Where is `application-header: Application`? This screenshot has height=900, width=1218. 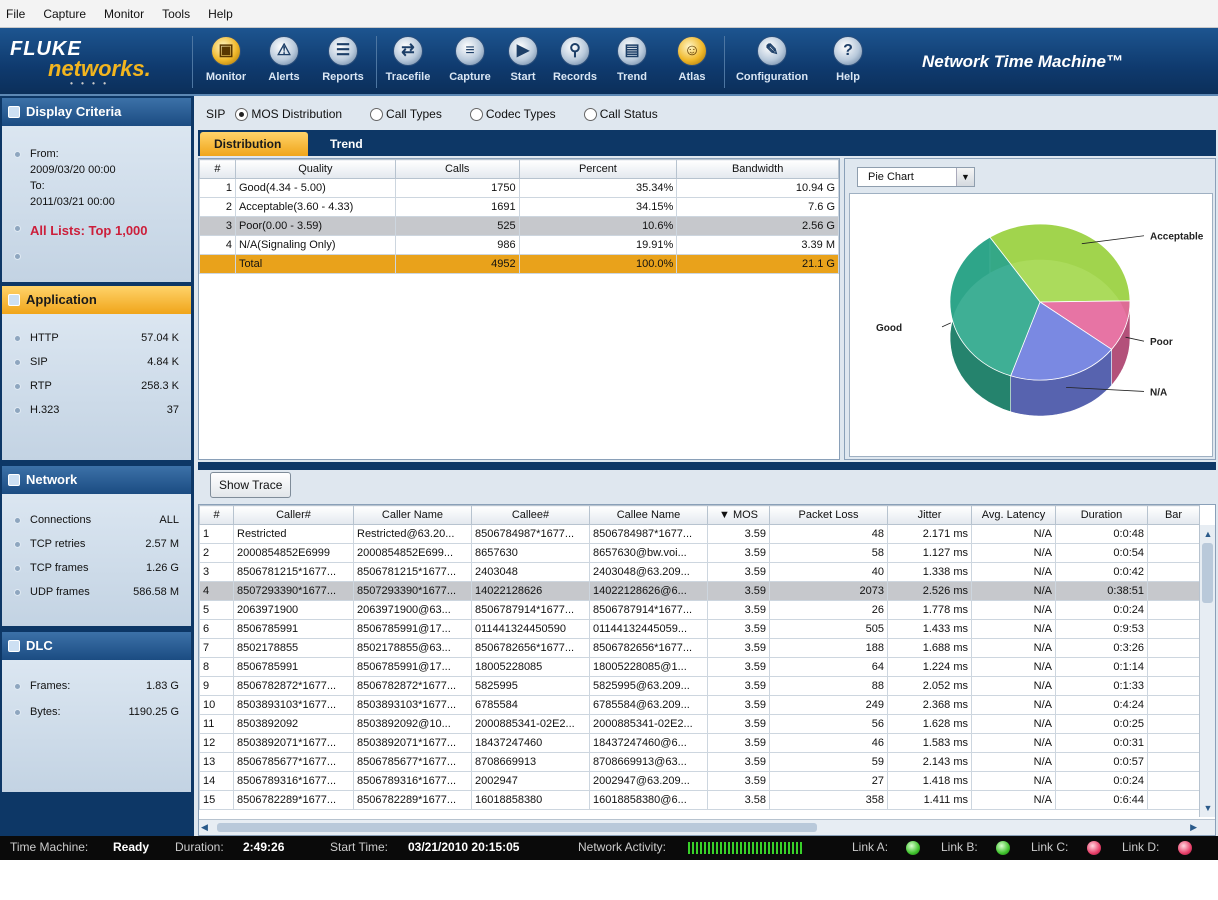
application-header: Application is located at coordinates (96, 300).